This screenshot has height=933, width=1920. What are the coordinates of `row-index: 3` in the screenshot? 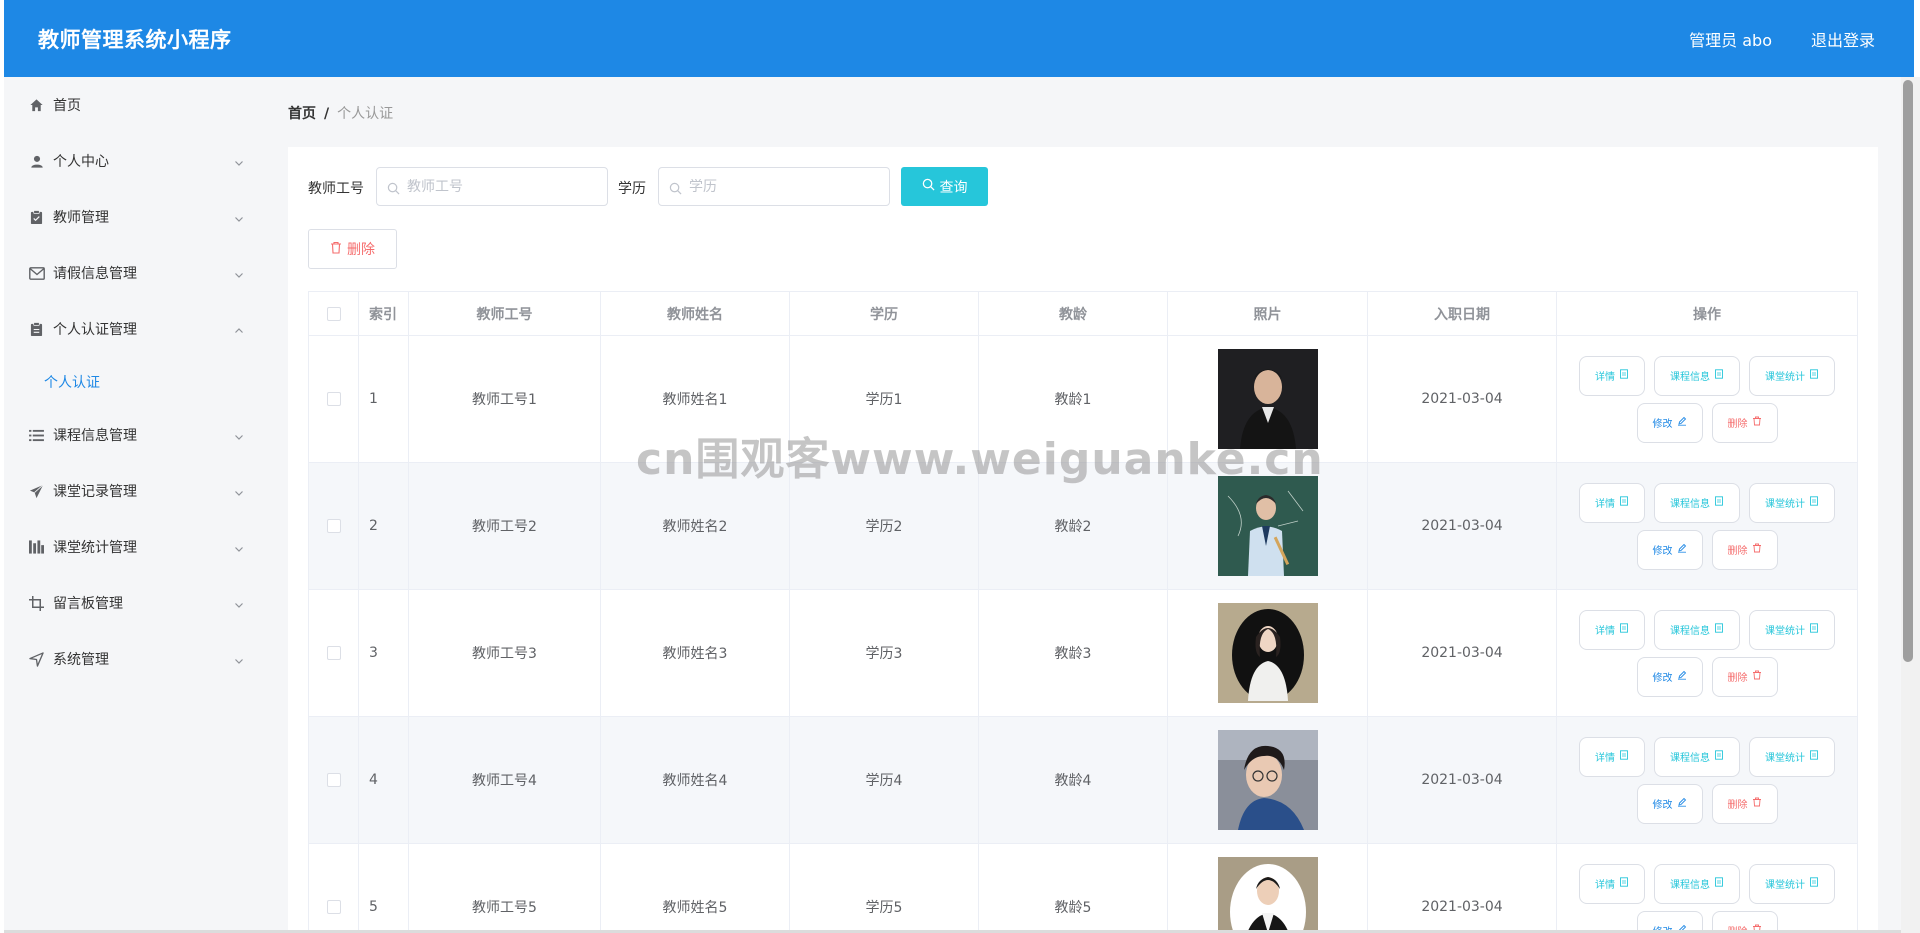 It's located at (384, 653).